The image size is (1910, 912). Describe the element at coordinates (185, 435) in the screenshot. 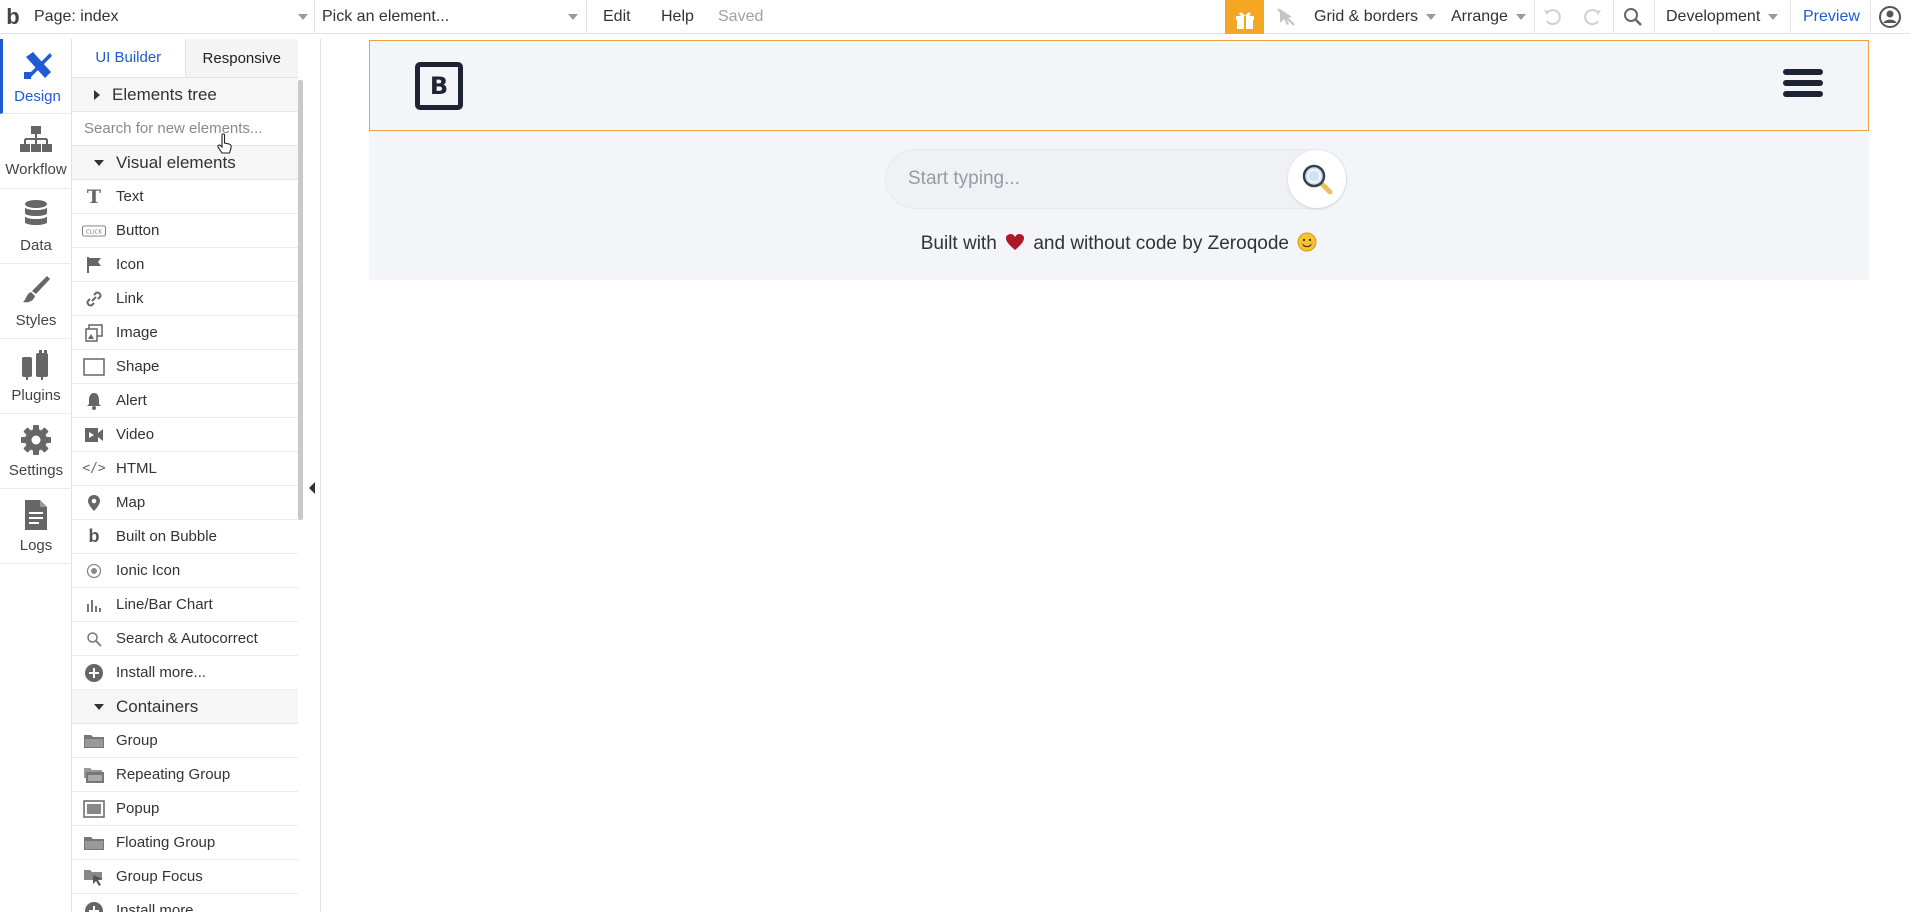

I see `element-video: Video` at that location.